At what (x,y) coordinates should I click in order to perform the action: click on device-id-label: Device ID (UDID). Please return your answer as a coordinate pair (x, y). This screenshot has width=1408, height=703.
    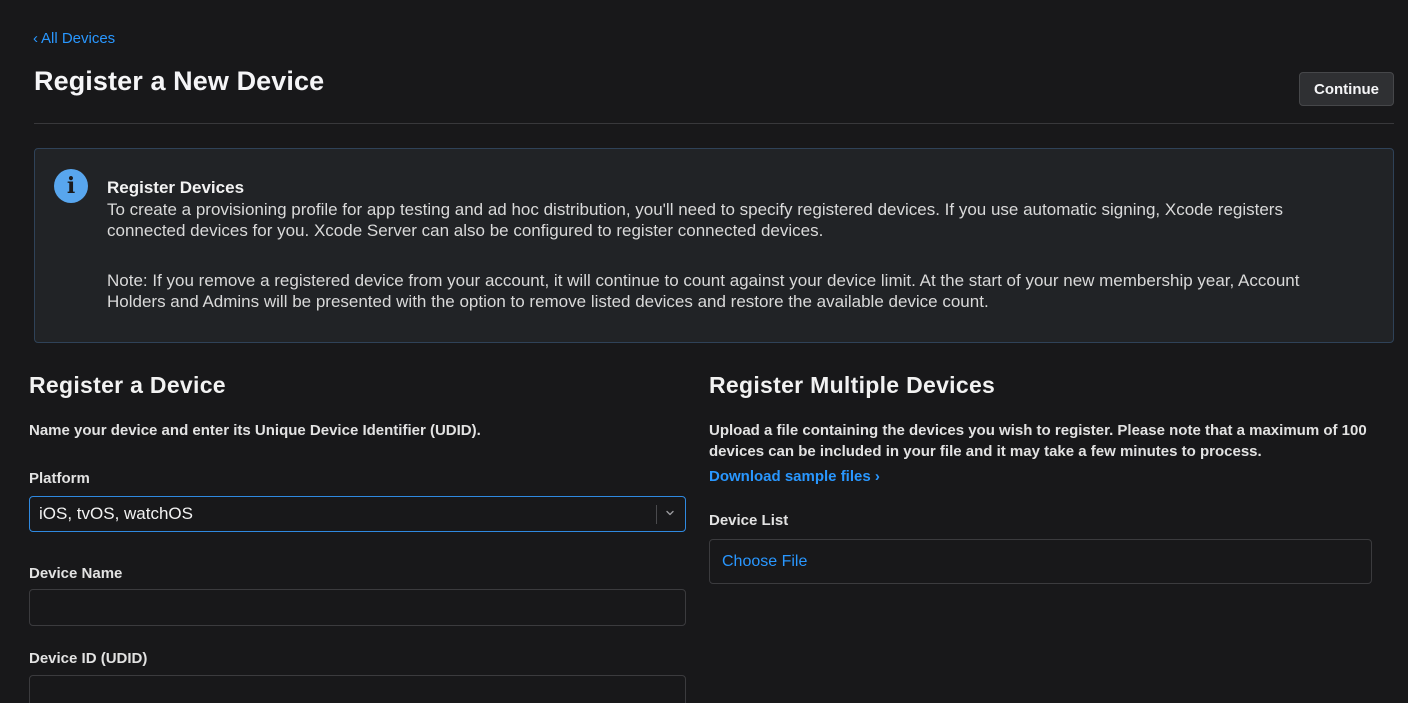
    Looking at the image, I should click on (88, 658).